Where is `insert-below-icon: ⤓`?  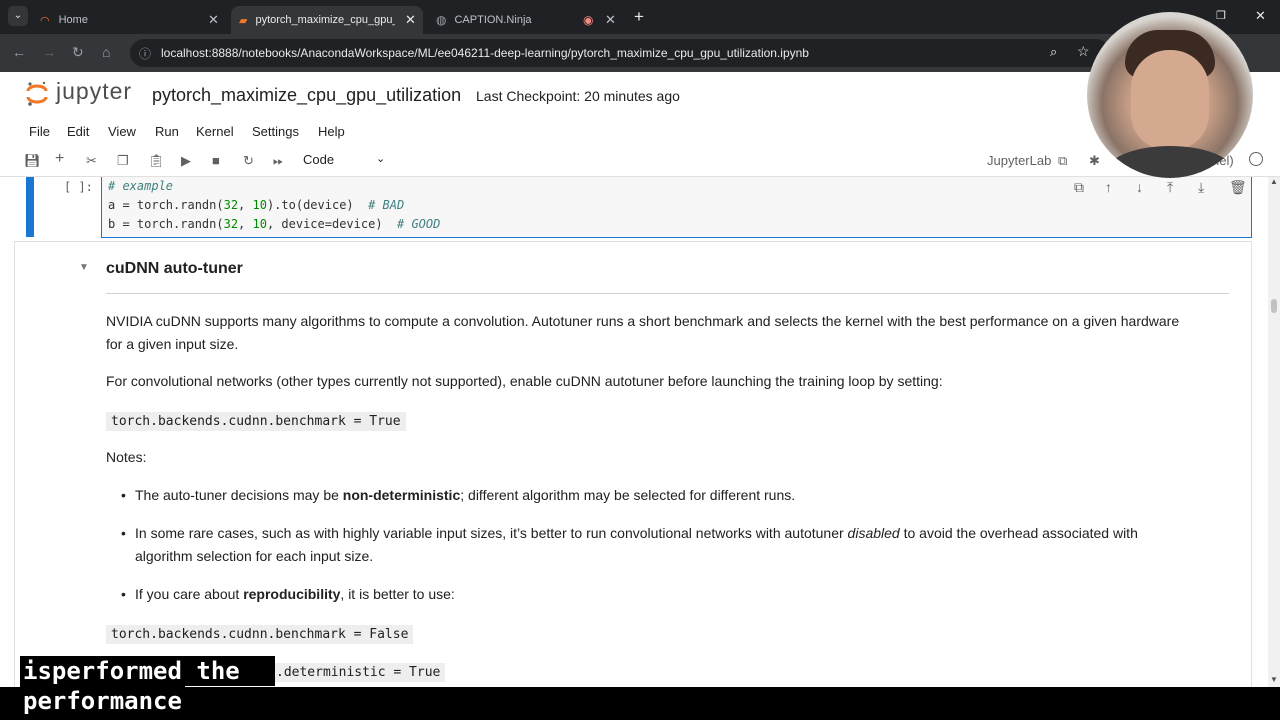 insert-below-icon: ⤓ is located at coordinates (1201, 187).